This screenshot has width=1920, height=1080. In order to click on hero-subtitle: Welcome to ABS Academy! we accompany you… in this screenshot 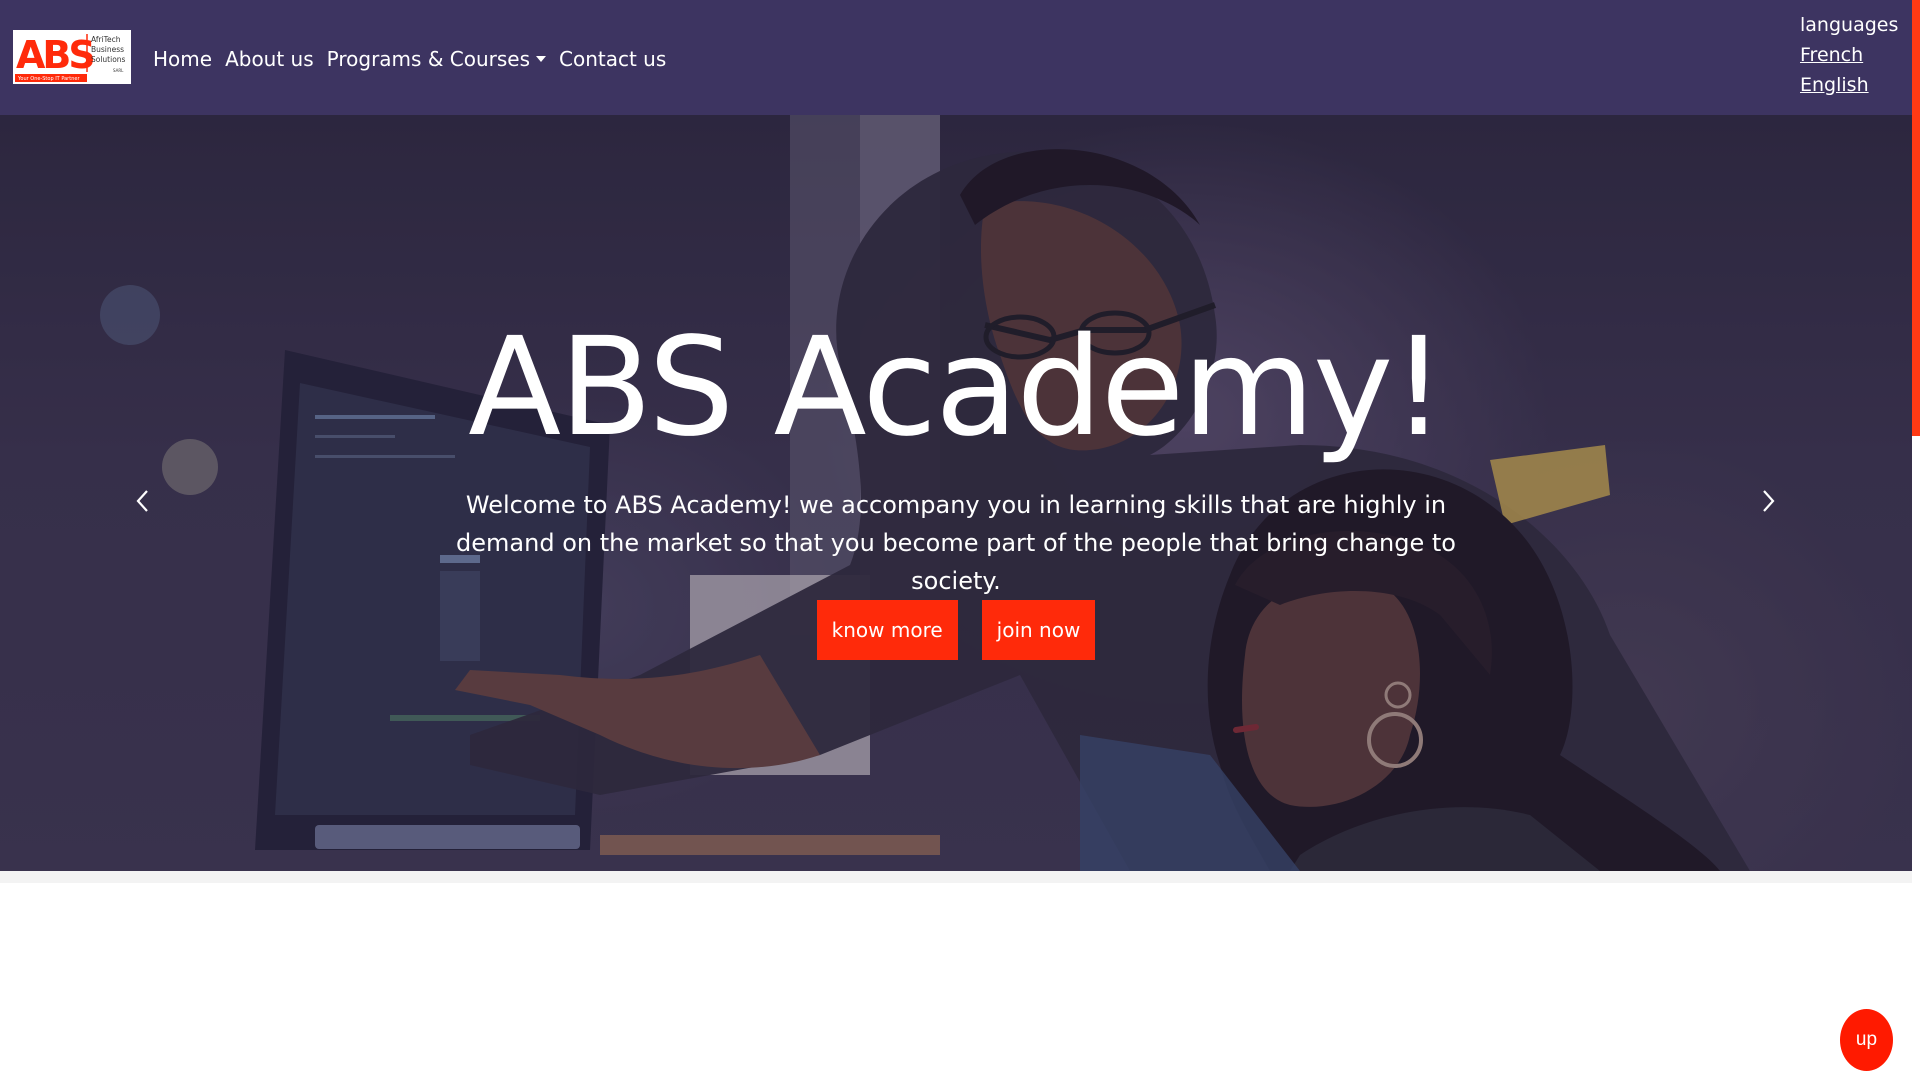, I will do `click(956, 543)`.